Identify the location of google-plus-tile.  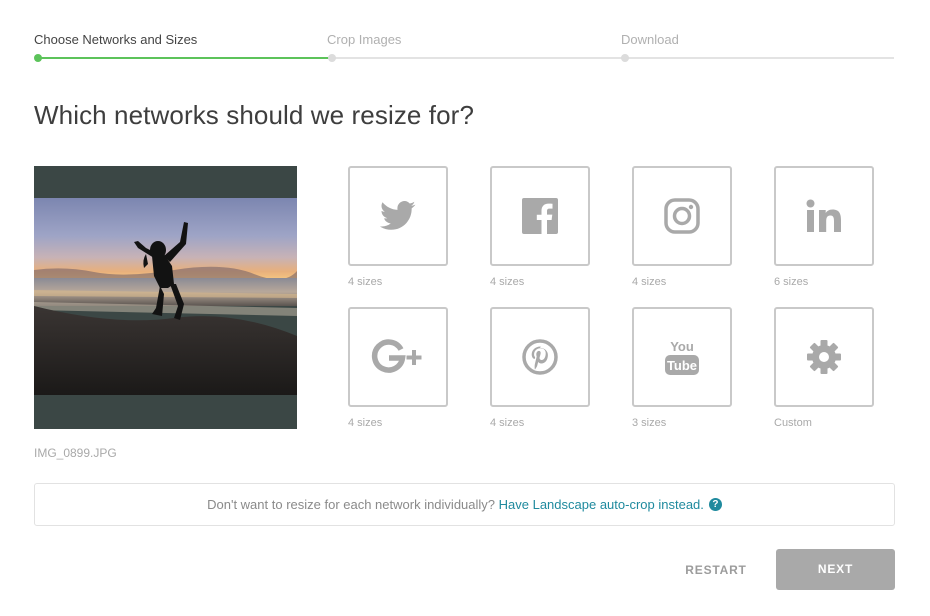
(398, 357).